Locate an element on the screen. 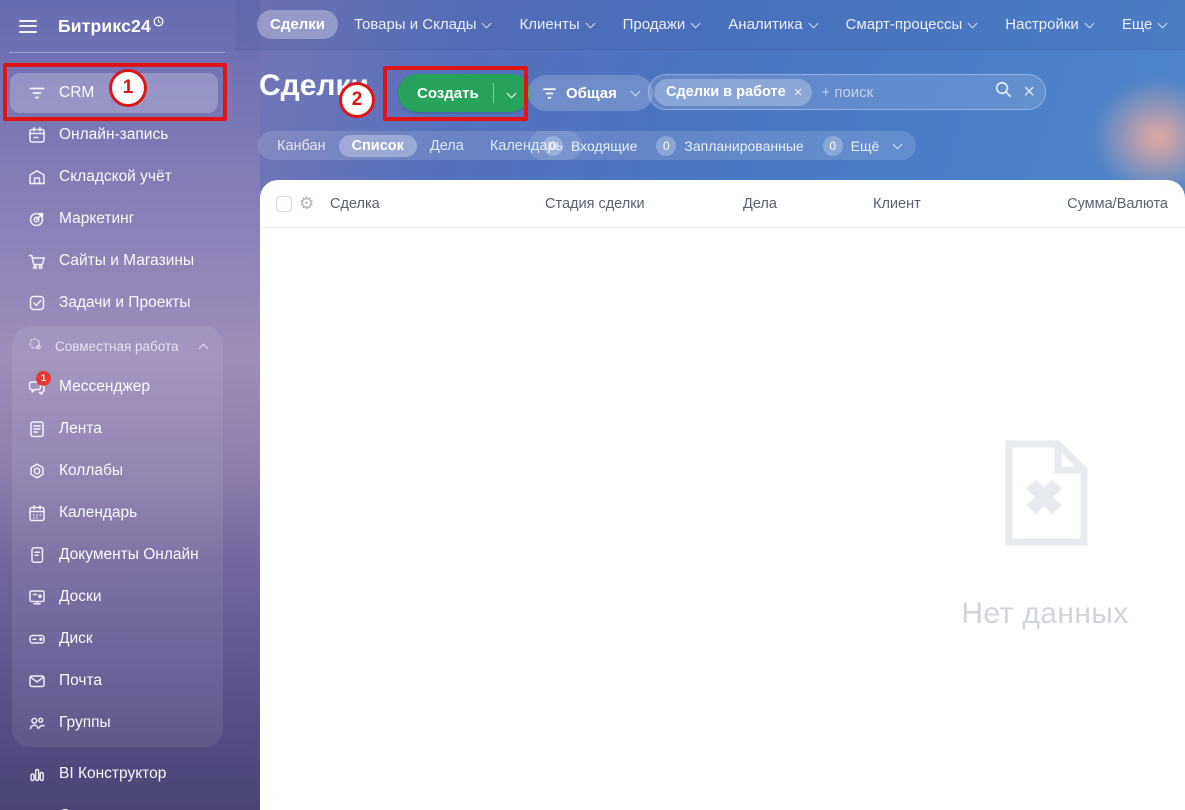 This screenshot has width=1185, height=810. logo-row: Битрикс24 is located at coordinates (117, 26).